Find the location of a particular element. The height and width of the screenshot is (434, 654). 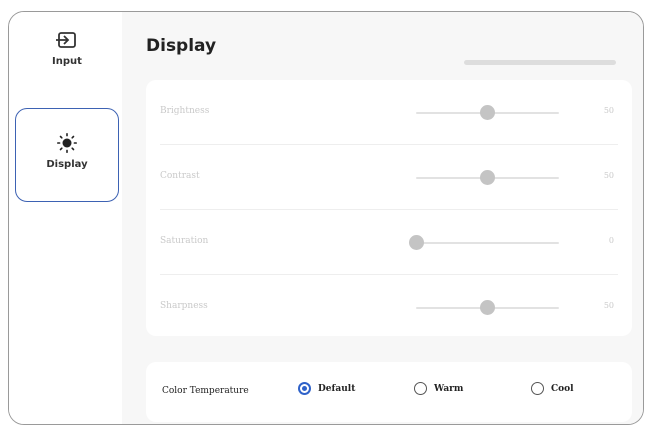

color-temperature-card: Color Temperature Default Warm Cool is located at coordinates (389, 392).